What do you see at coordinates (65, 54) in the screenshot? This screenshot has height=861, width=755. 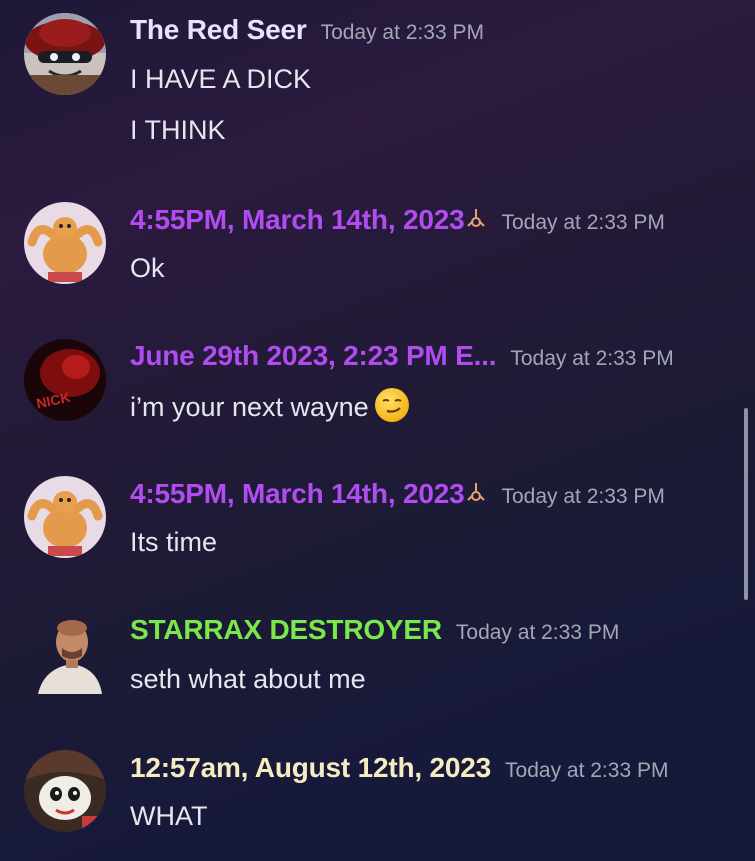 I see `red-hat-character-avatar` at bounding box center [65, 54].